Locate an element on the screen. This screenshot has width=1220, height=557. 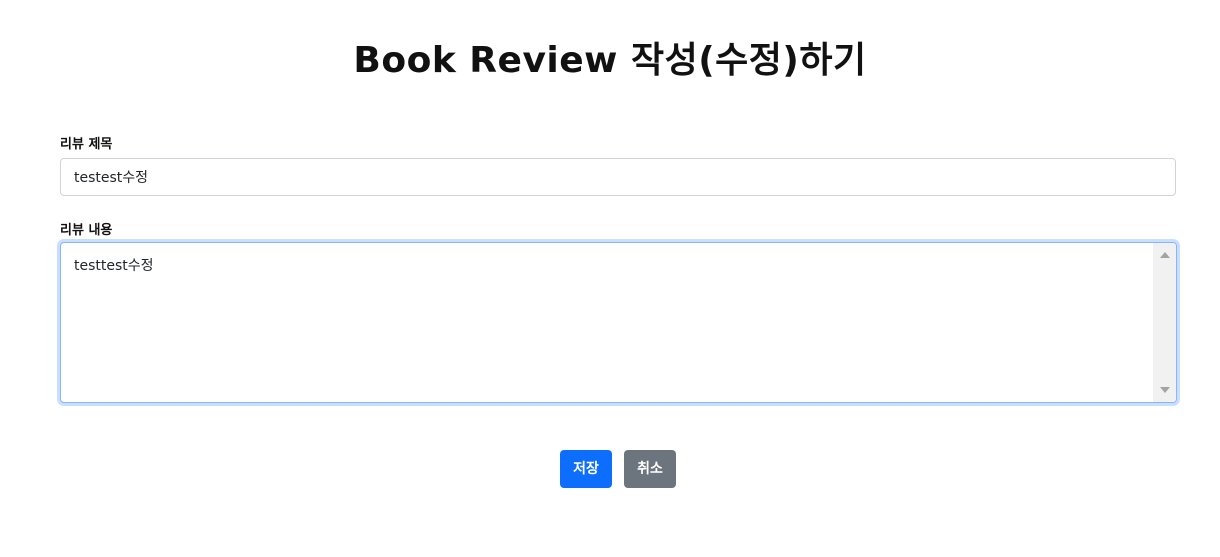
review-title-label: 리뷰 제목 is located at coordinates (86, 144).